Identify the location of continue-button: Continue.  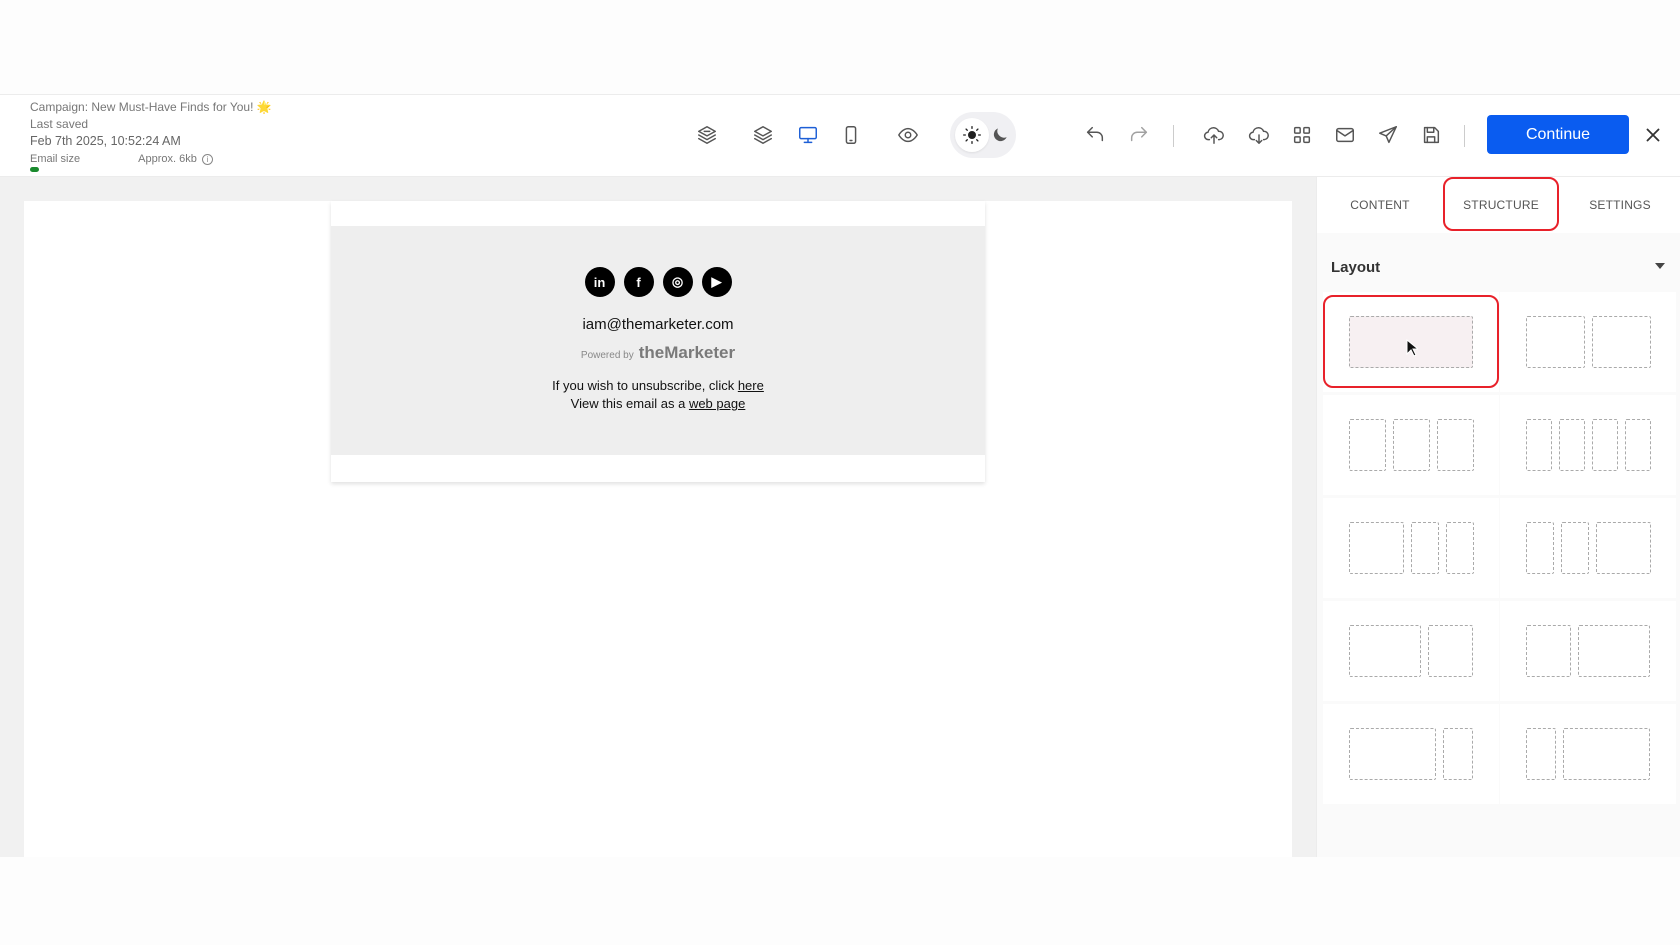
(1558, 134).